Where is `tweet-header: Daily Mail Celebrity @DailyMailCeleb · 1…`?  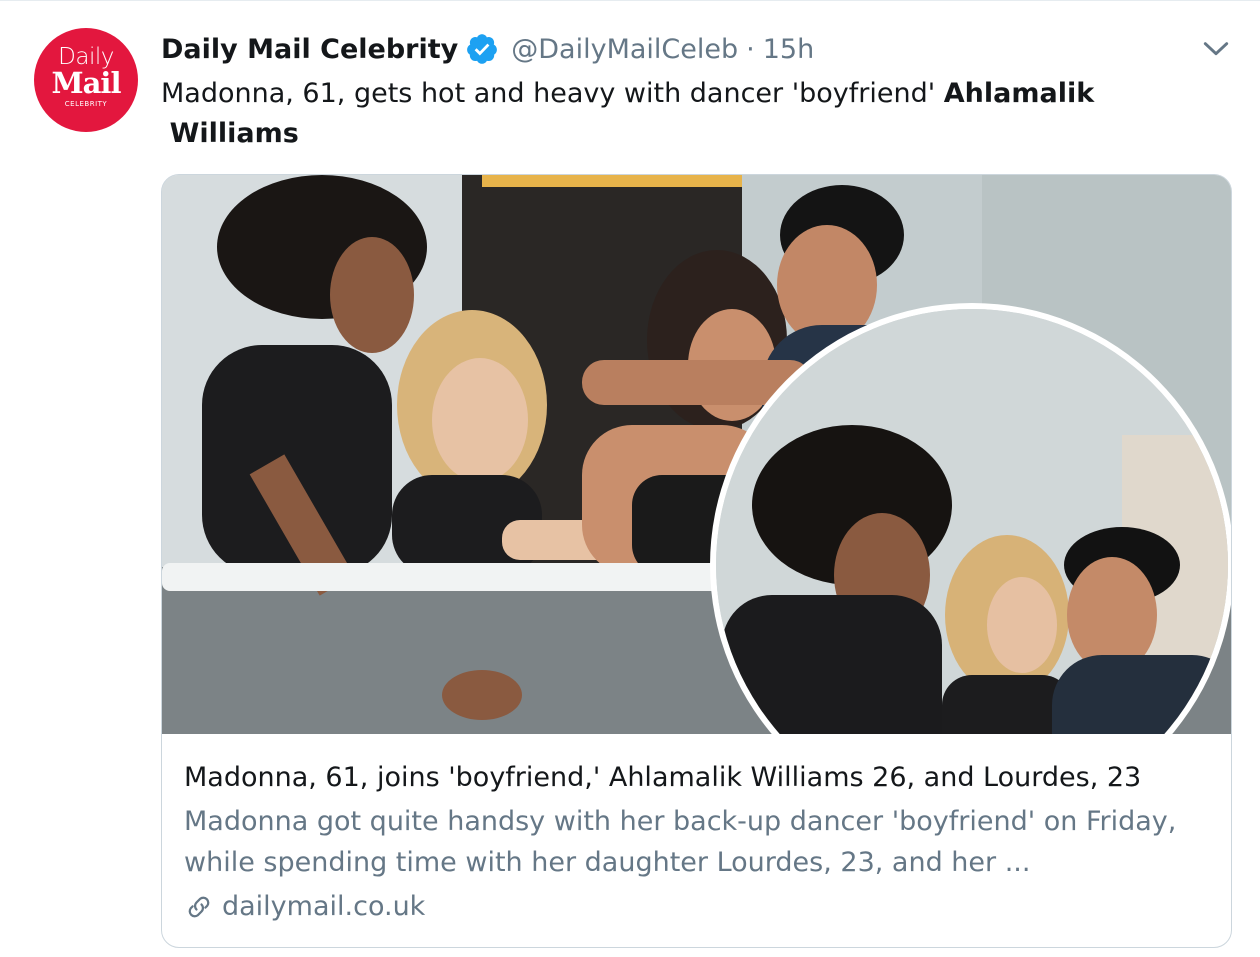
tweet-header: Daily Mail Celebrity @DailyMailCeleb · 1… is located at coordinates (487, 49).